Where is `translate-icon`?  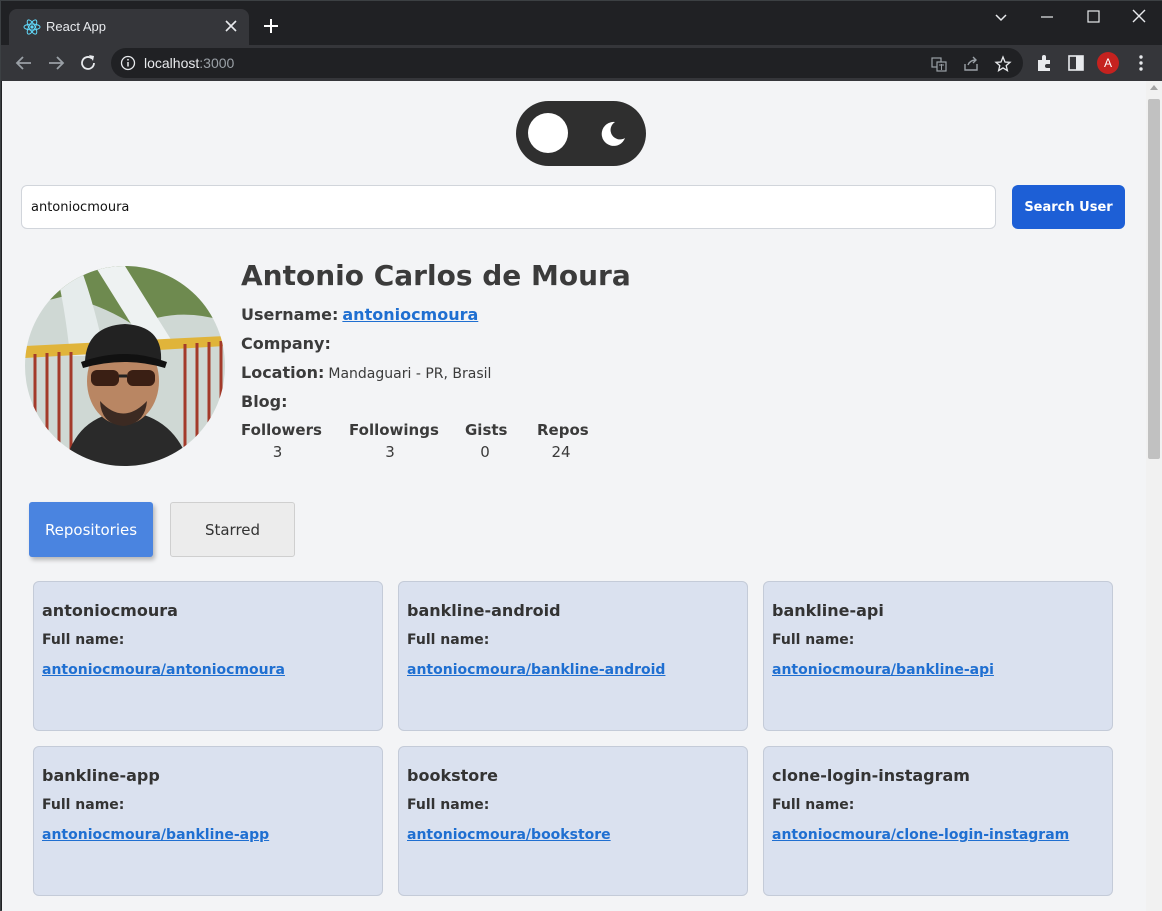
translate-icon is located at coordinates (939, 64).